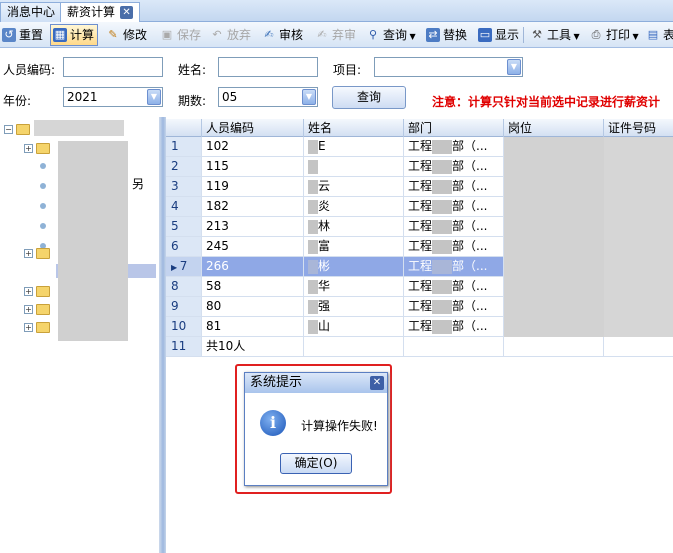 The image size is (673, 553). What do you see at coordinates (369, 97) in the screenshot?
I see `query-button: 查询` at bounding box center [369, 97].